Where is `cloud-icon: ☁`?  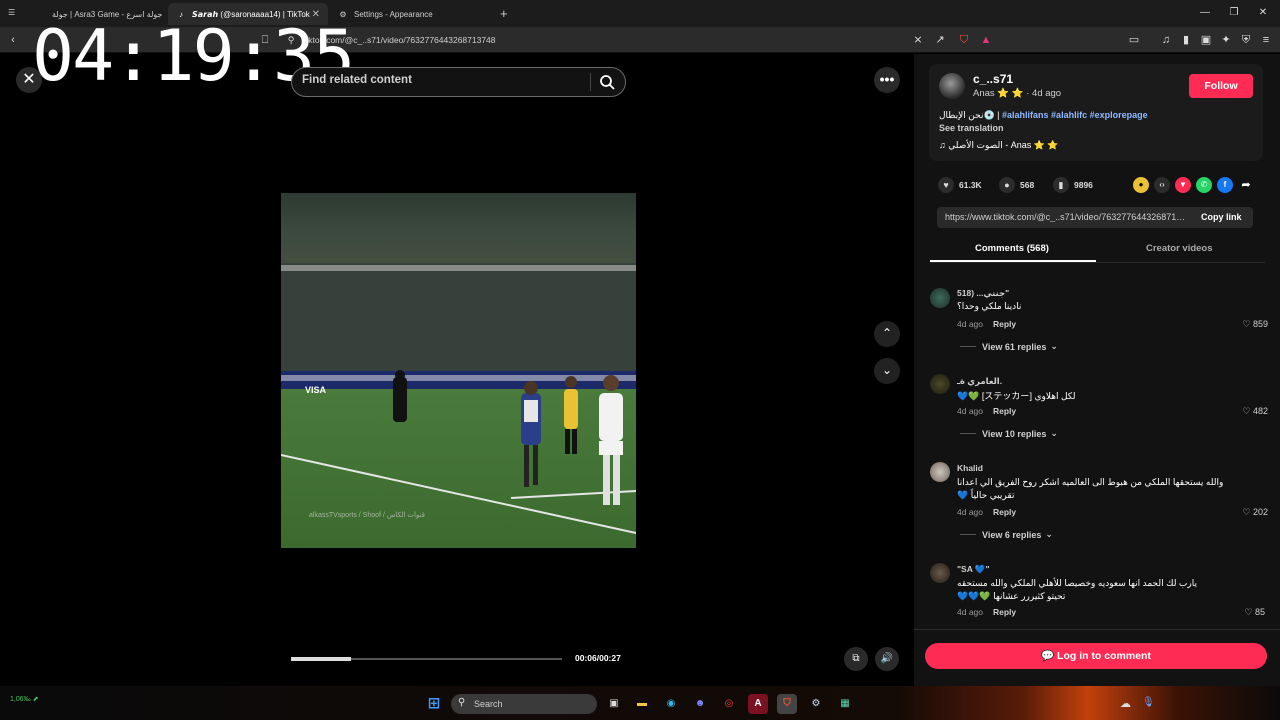 cloud-icon: ☁ is located at coordinates (1125, 703).